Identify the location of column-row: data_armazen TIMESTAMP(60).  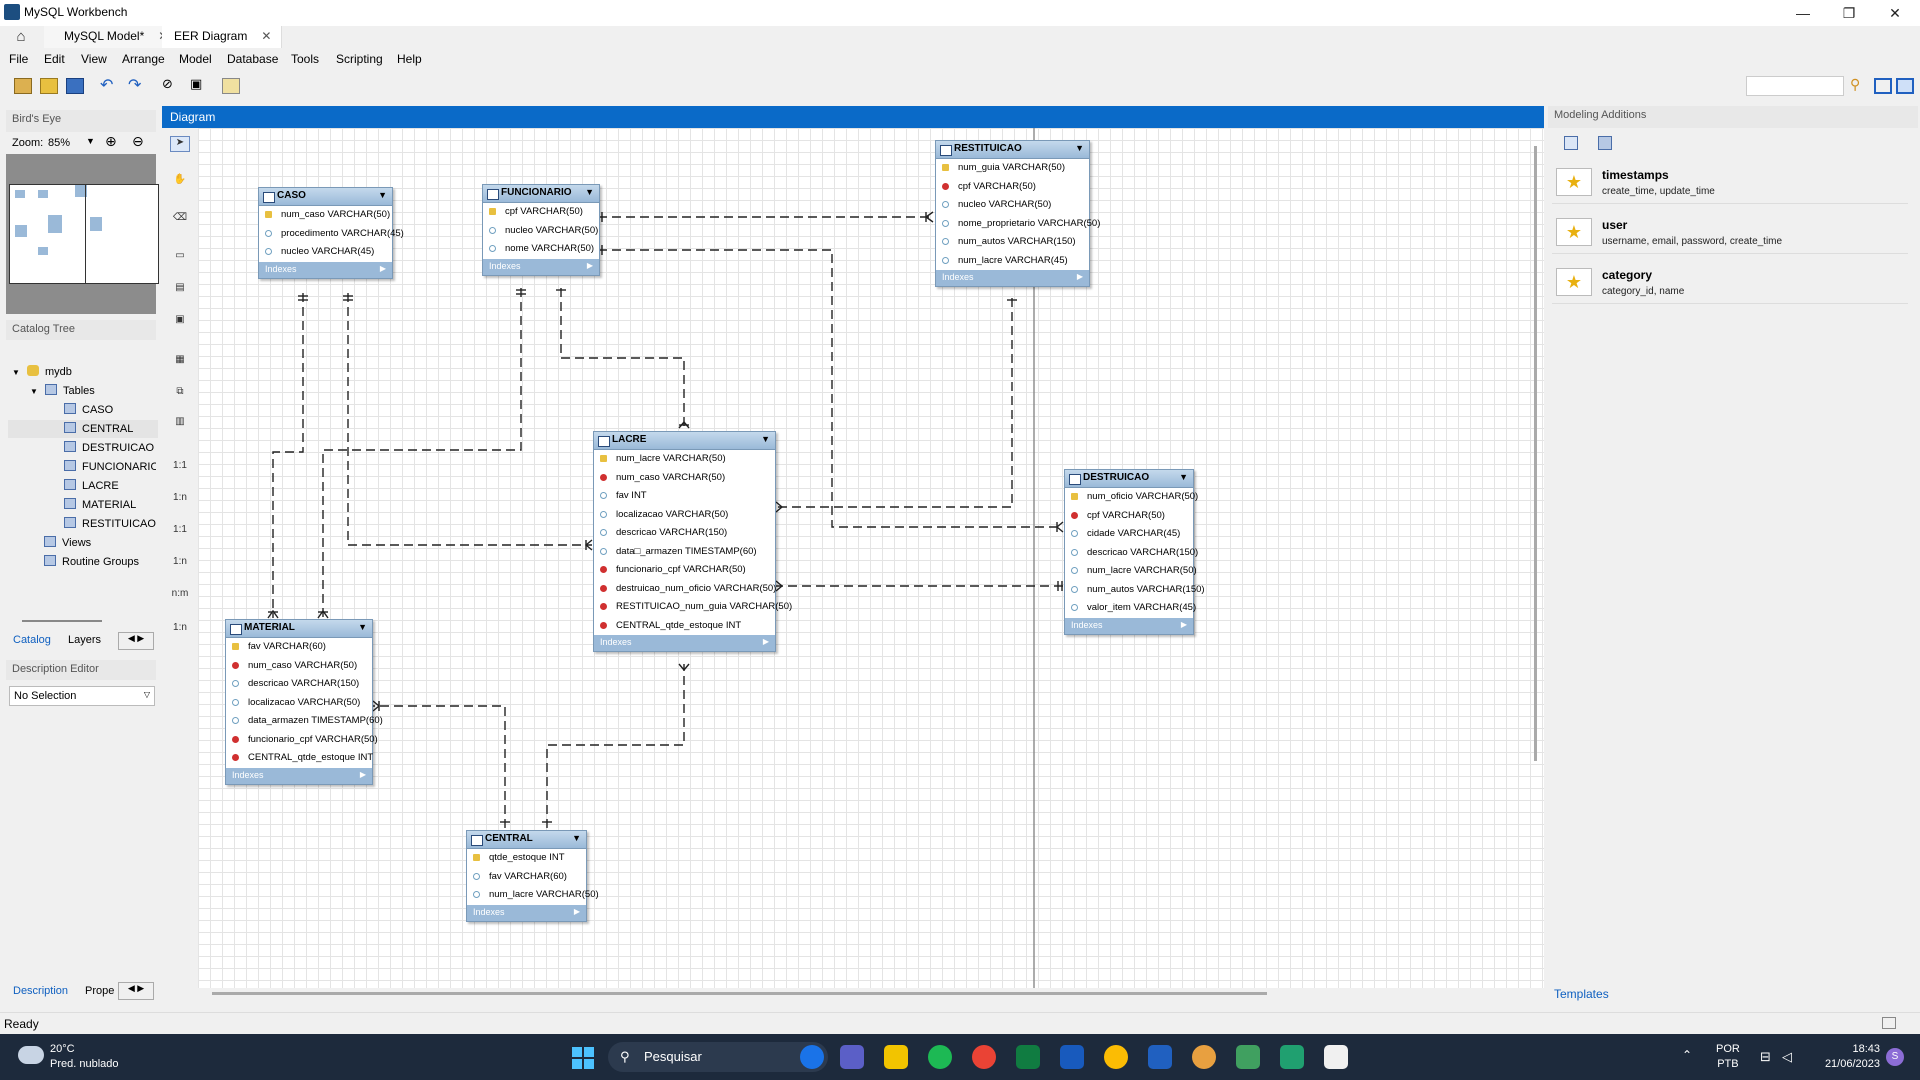
(304, 721).